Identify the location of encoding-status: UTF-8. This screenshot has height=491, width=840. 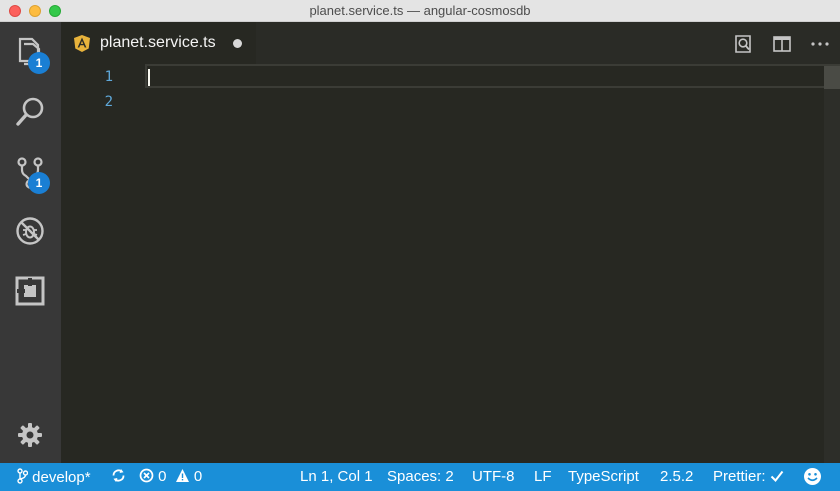
(493, 476).